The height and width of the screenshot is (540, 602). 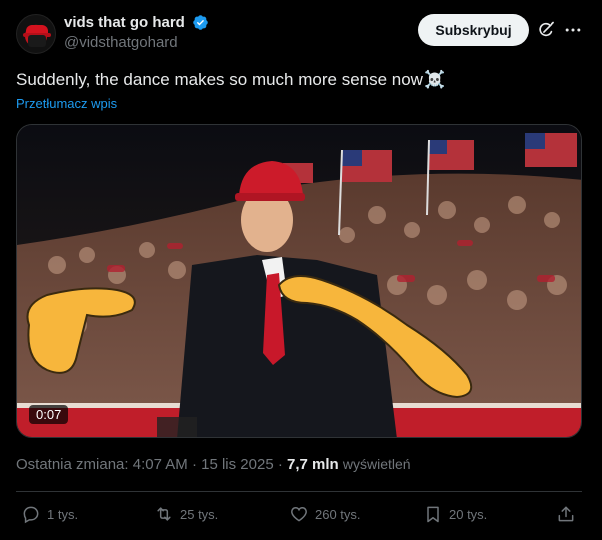 I want to click on skull-crossbones-emoji: ☠️, so click(x=434, y=79).